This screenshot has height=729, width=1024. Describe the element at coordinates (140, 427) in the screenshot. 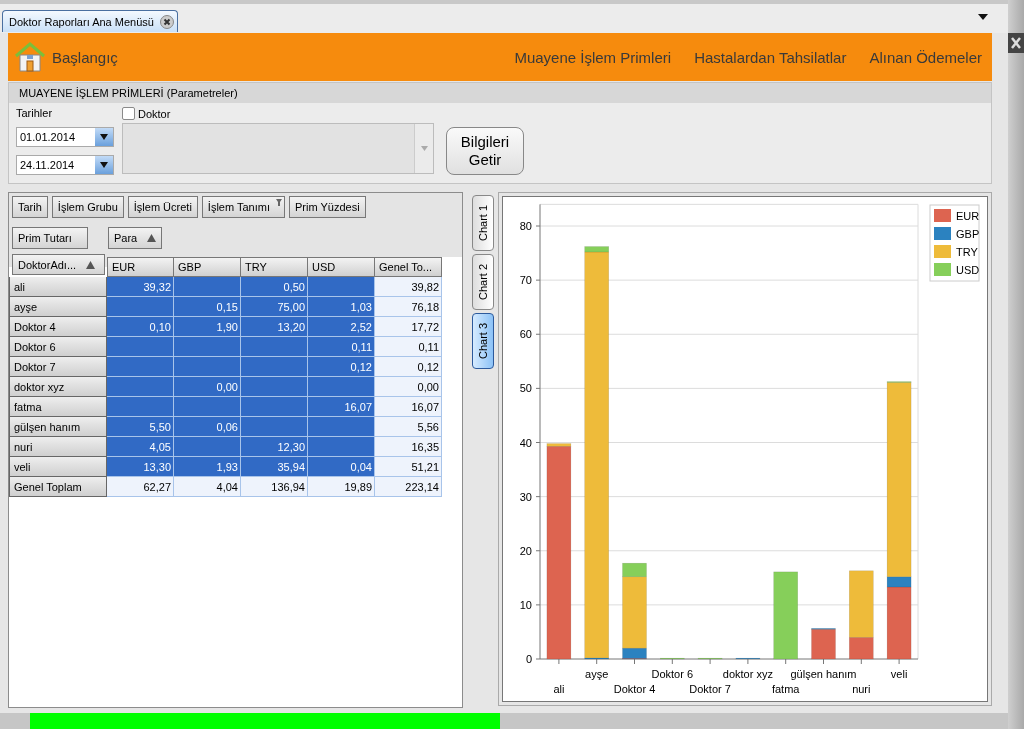

I see `table-cell: 5,50` at that location.